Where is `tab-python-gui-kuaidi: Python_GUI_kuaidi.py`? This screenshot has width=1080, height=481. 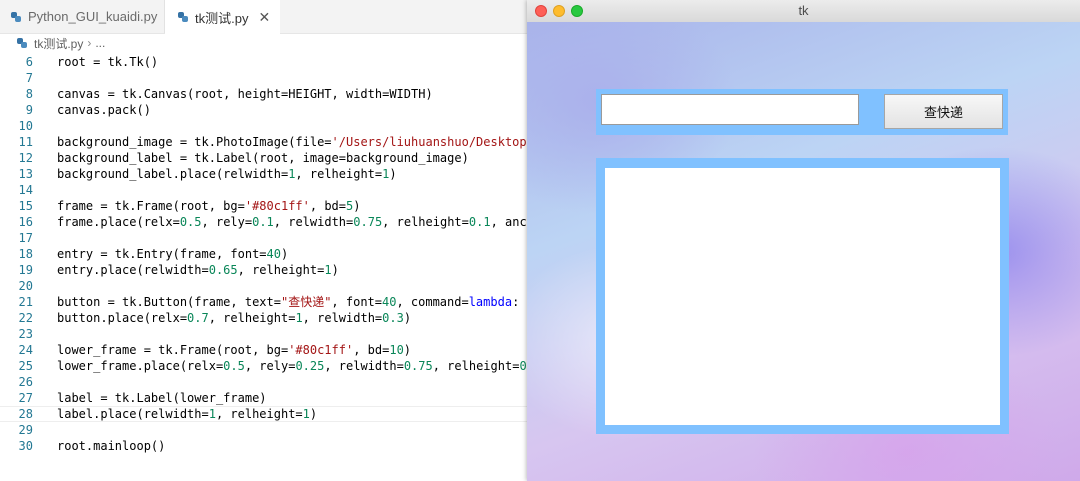
tab-python-gui-kuaidi: Python_GUI_kuaidi.py is located at coordinates (82, 16).